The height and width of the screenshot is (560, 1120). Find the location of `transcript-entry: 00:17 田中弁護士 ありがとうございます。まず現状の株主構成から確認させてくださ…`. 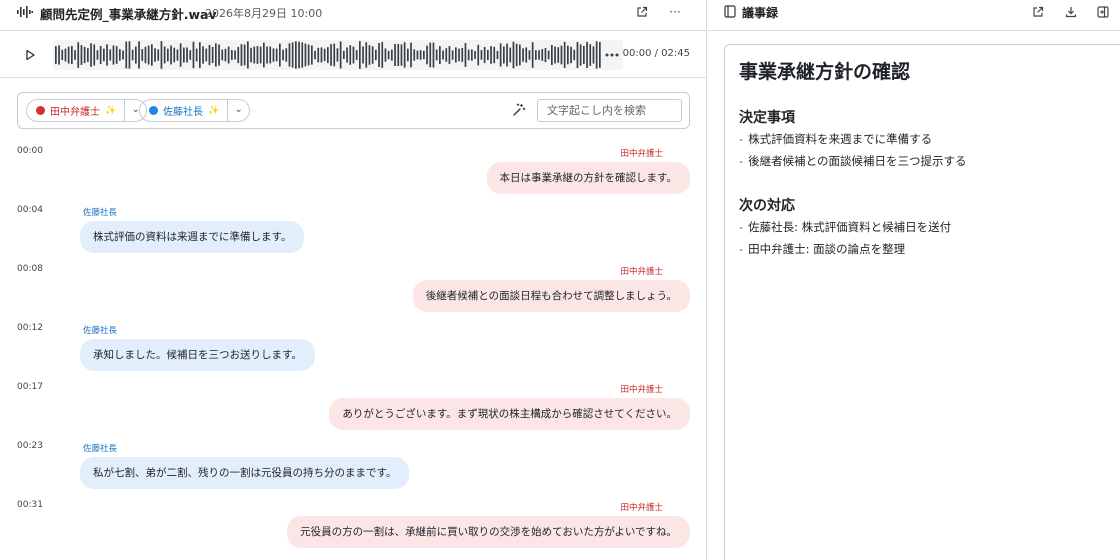

transcript-entry: 00:17 田中弁護士 ありがとうございます。まず現状の株主構成から確認させてくださ… is located at coordinates (353, 405).